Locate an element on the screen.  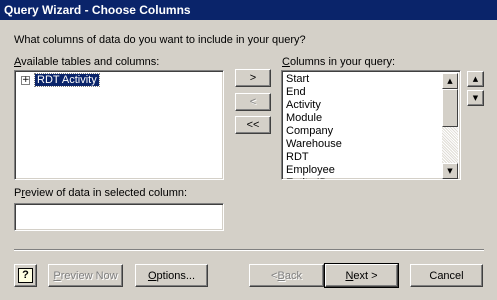
remove-all-columns-button: << is located at coordinates (253, 125).